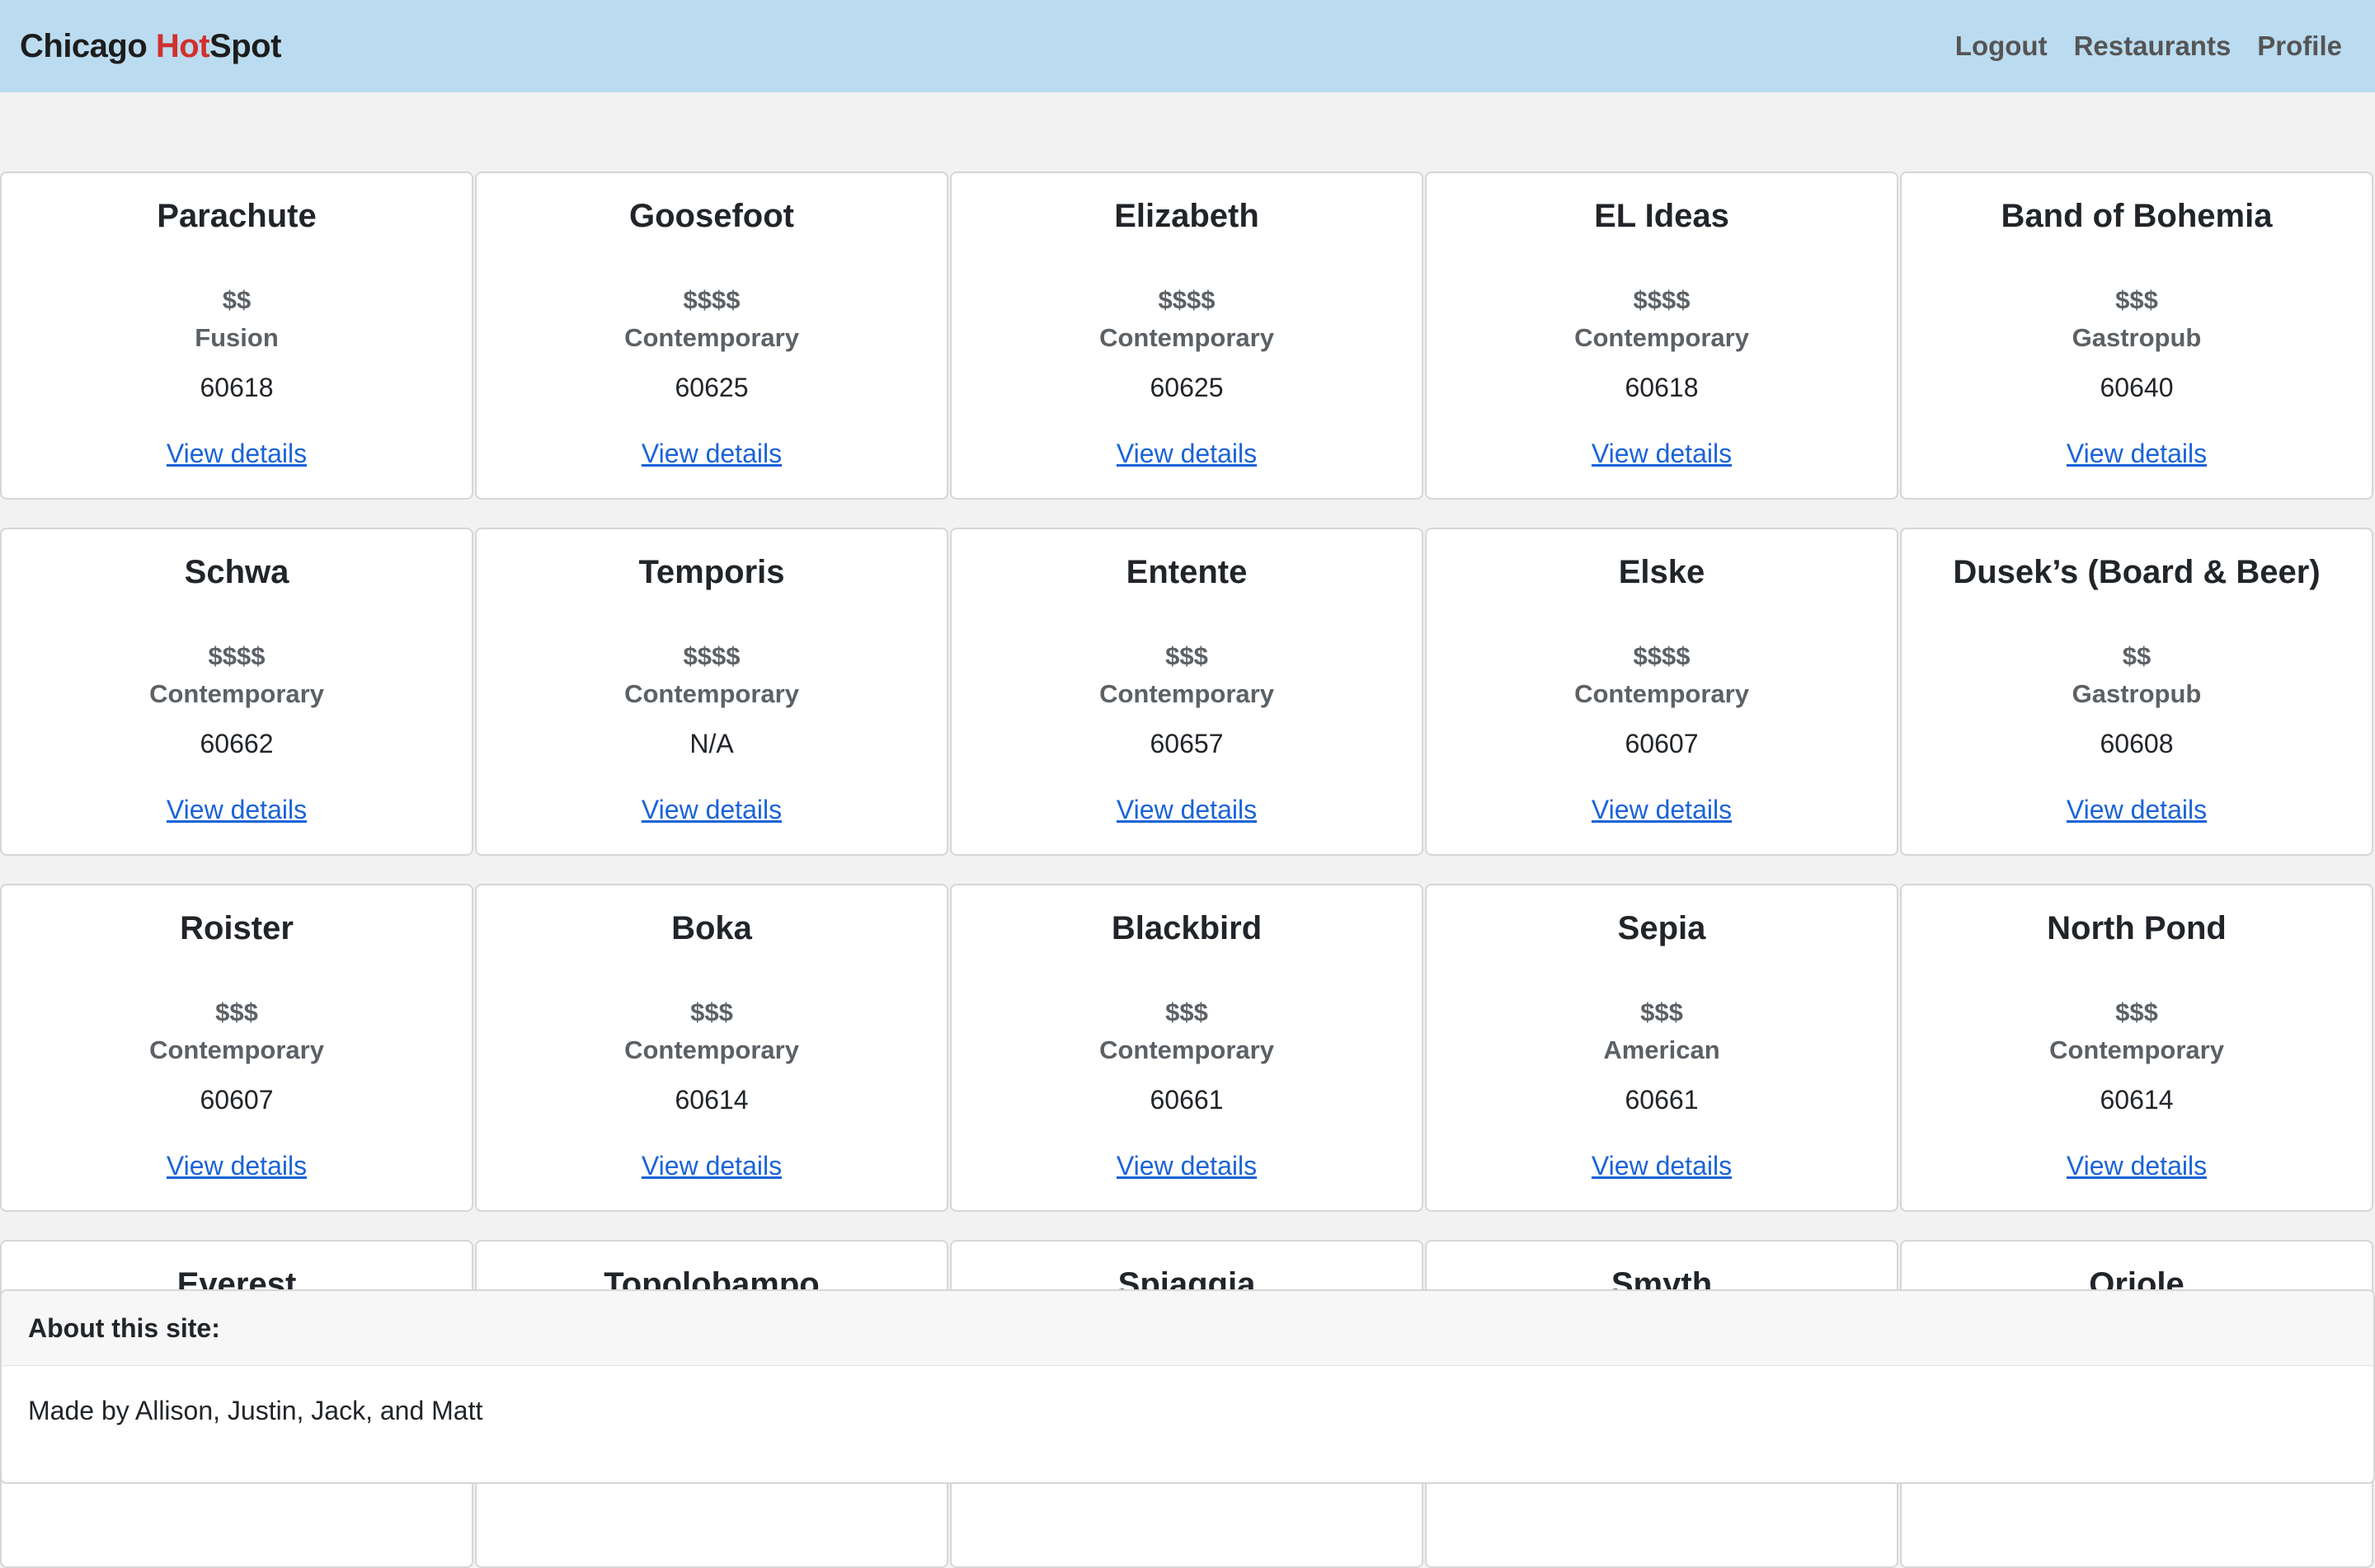 This screenshot has width=2375, height=1568. I want to click on brand-hot: Hot, so click(183, 45).